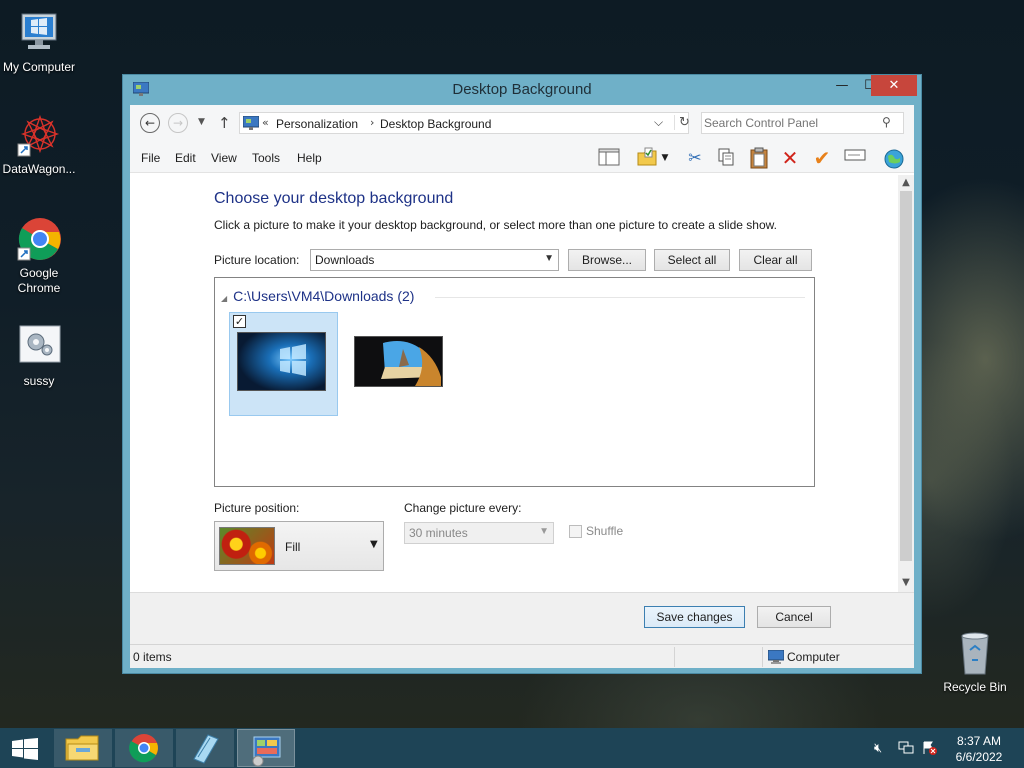 Image resolution: width=1024 pixels, height=768 pixels. I want to click on status-location: Computer, so click(813, 657).